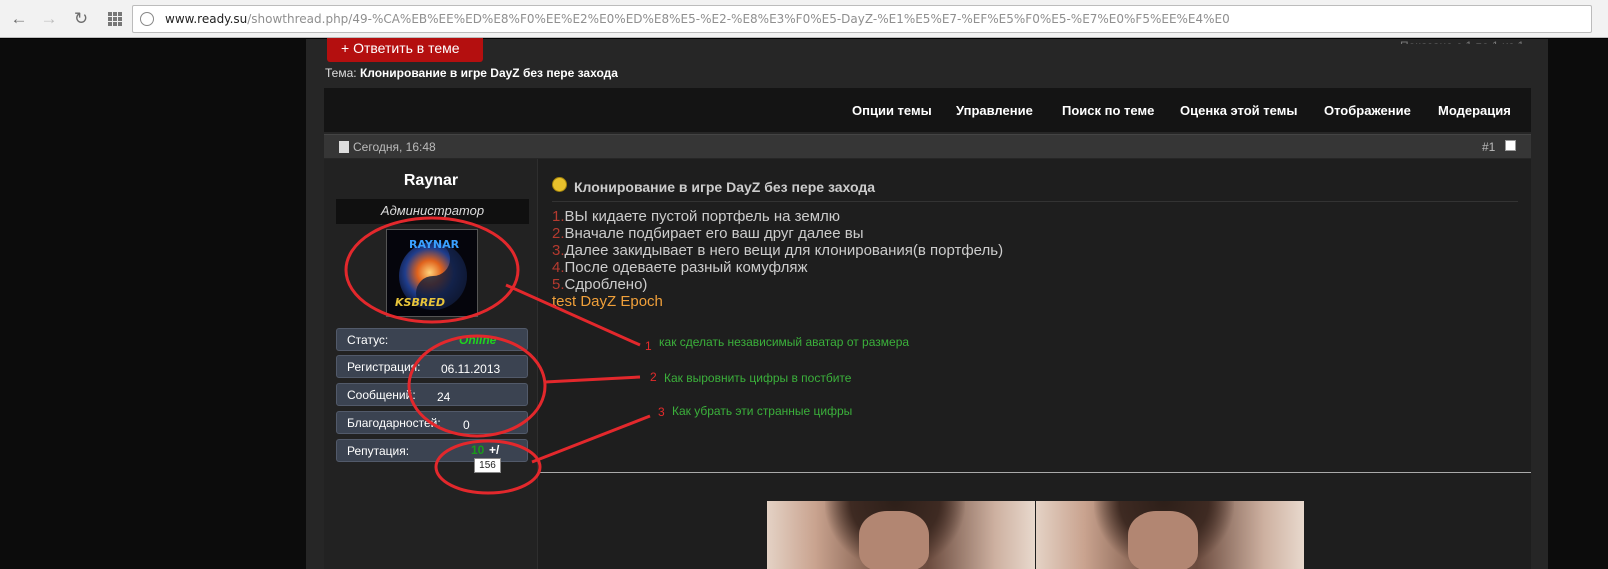 The height and width of the screenshot is (569, 1608). I want to click on image-left, so click(901, 535).